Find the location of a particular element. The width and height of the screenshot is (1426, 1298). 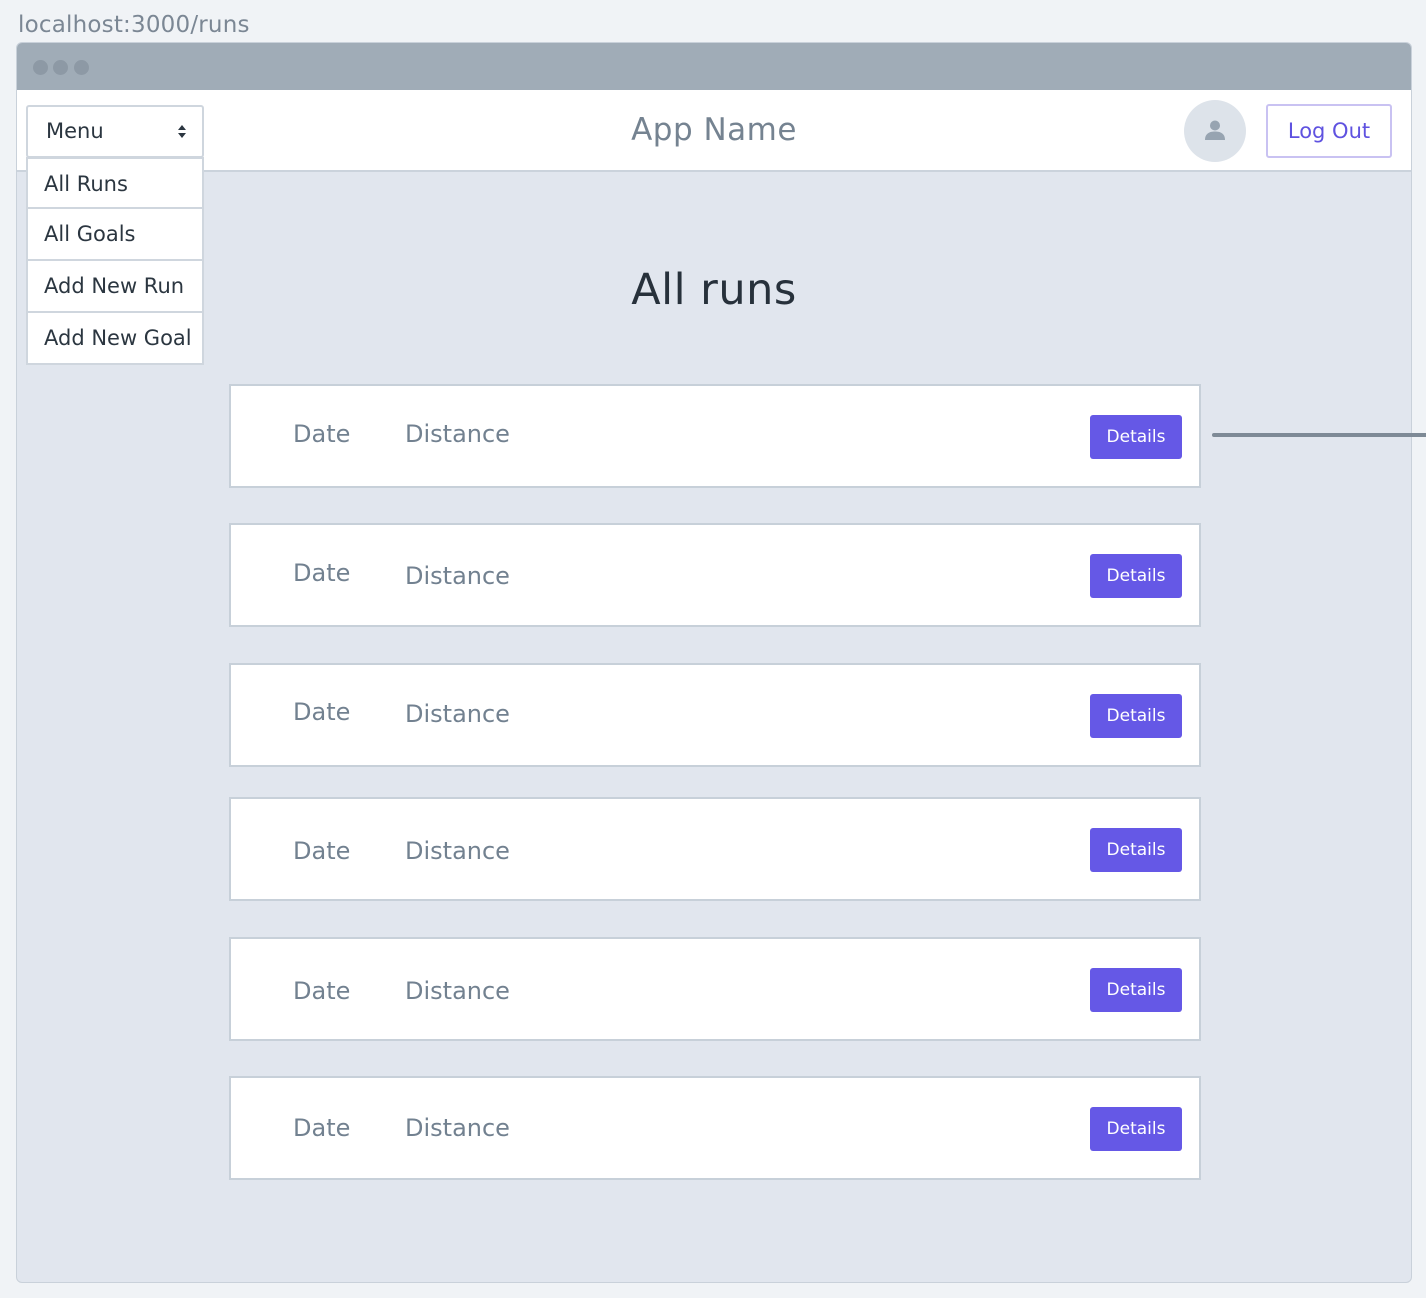

select-arrows-icon is located at coordinates (182, 131).